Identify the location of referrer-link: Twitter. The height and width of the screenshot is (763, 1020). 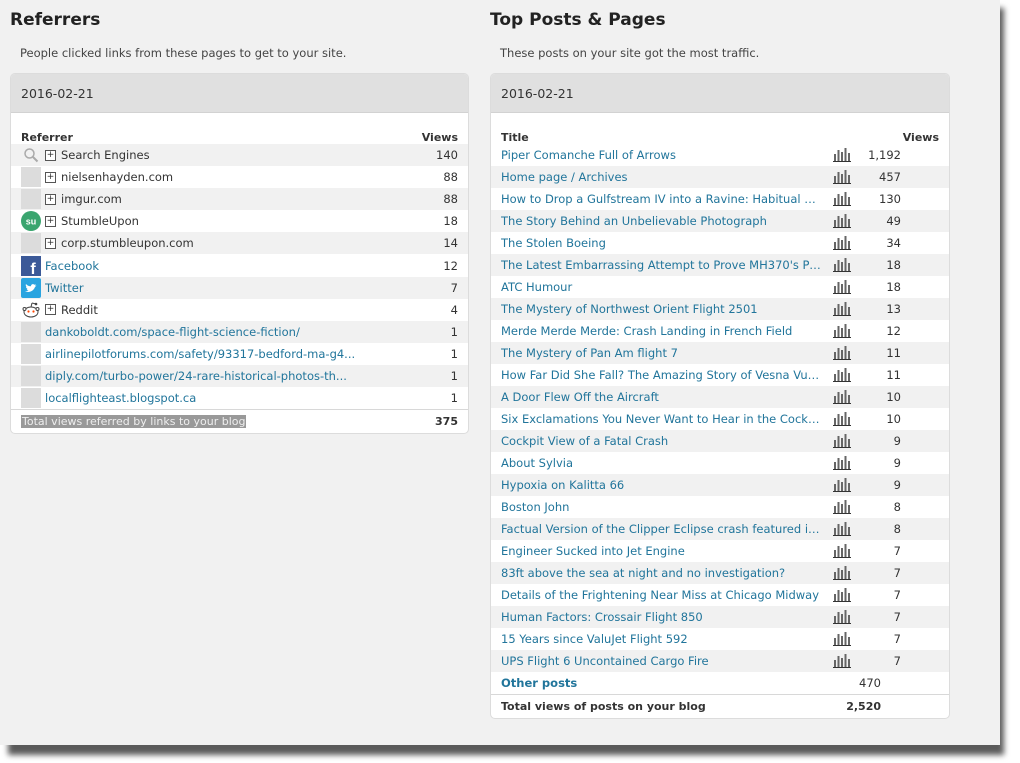
(221, 288).